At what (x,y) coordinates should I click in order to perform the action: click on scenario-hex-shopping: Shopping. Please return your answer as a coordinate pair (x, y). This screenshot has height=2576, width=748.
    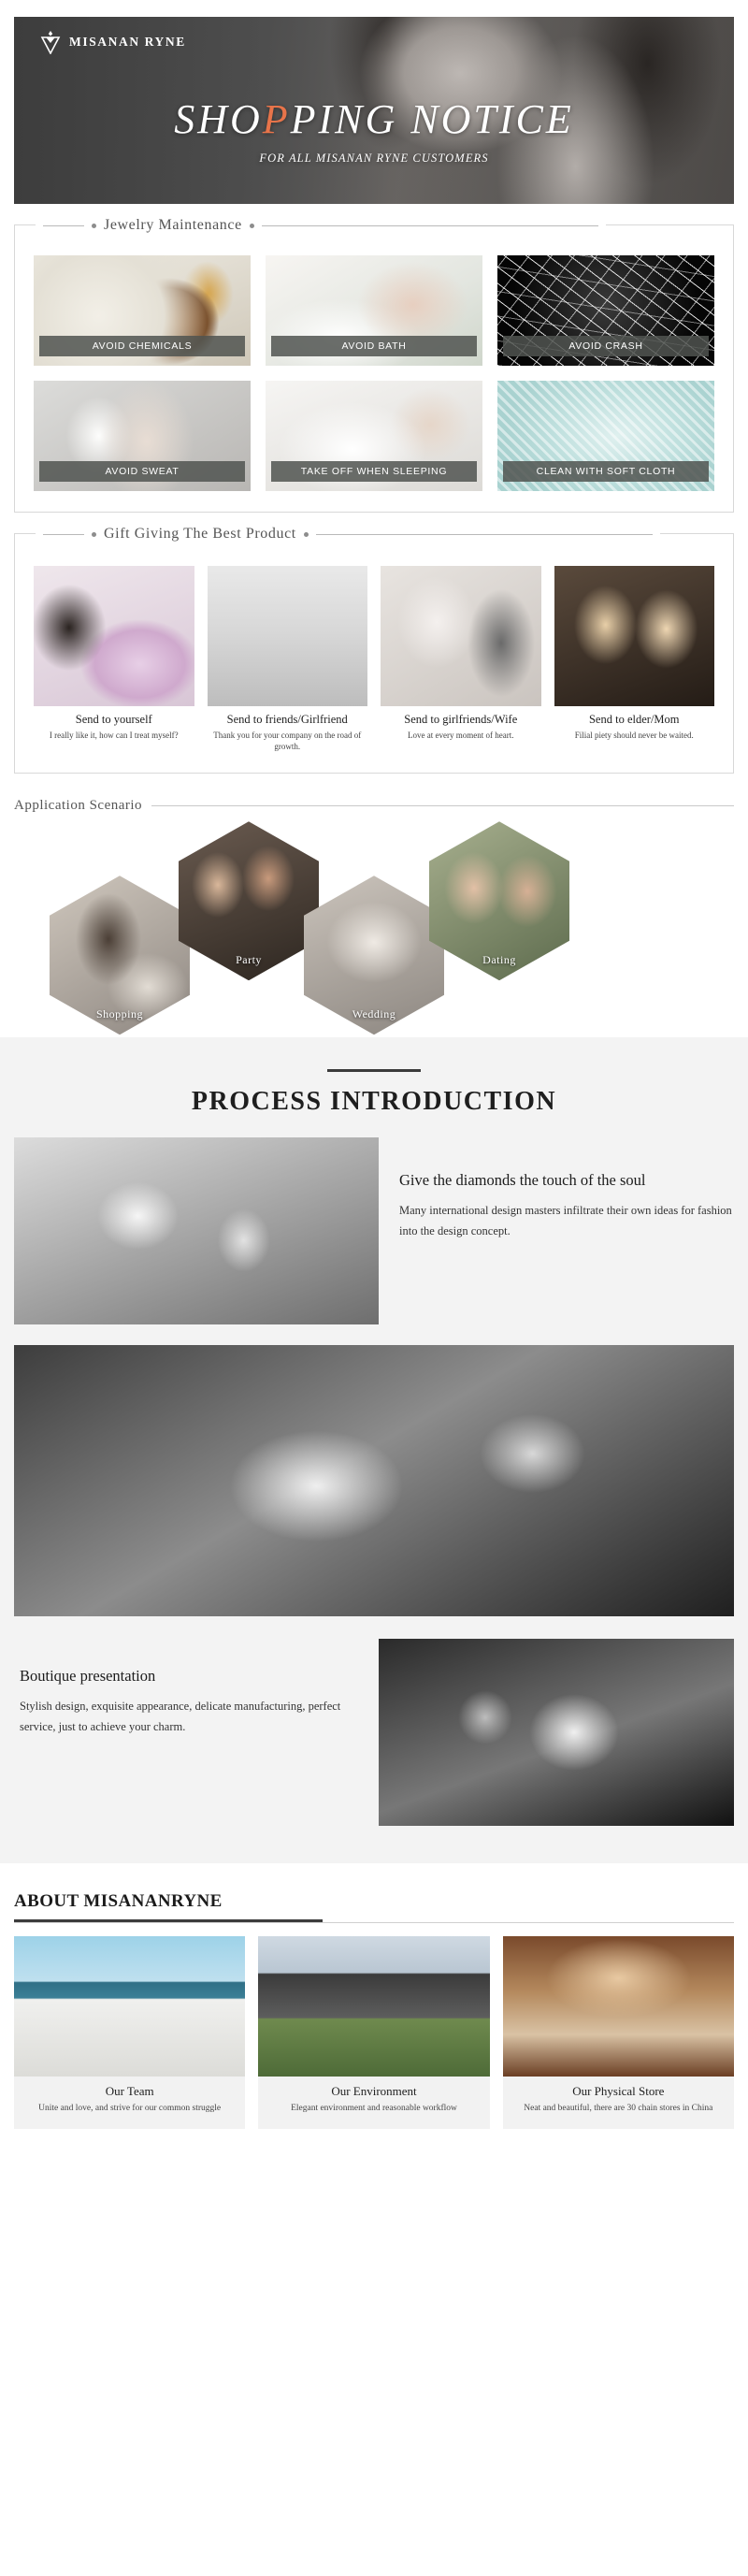
    Looking at the image, I should click on (120, 955).